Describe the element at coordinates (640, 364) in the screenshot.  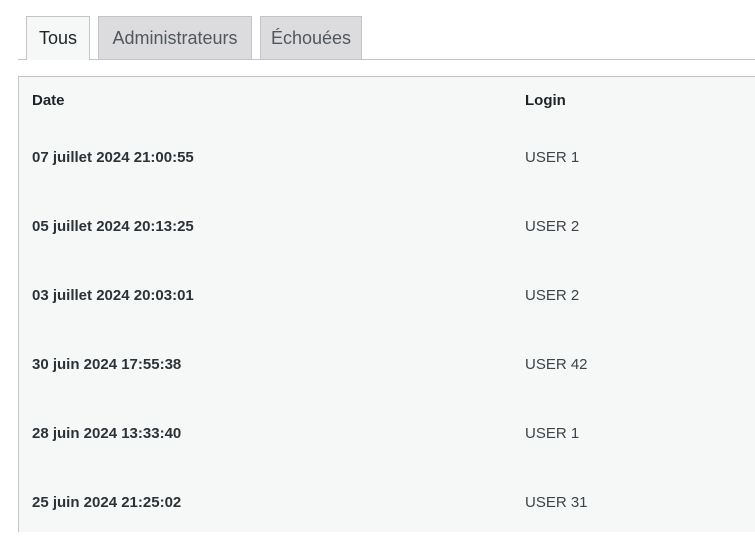
I see `row-login: USER 42` at that location.